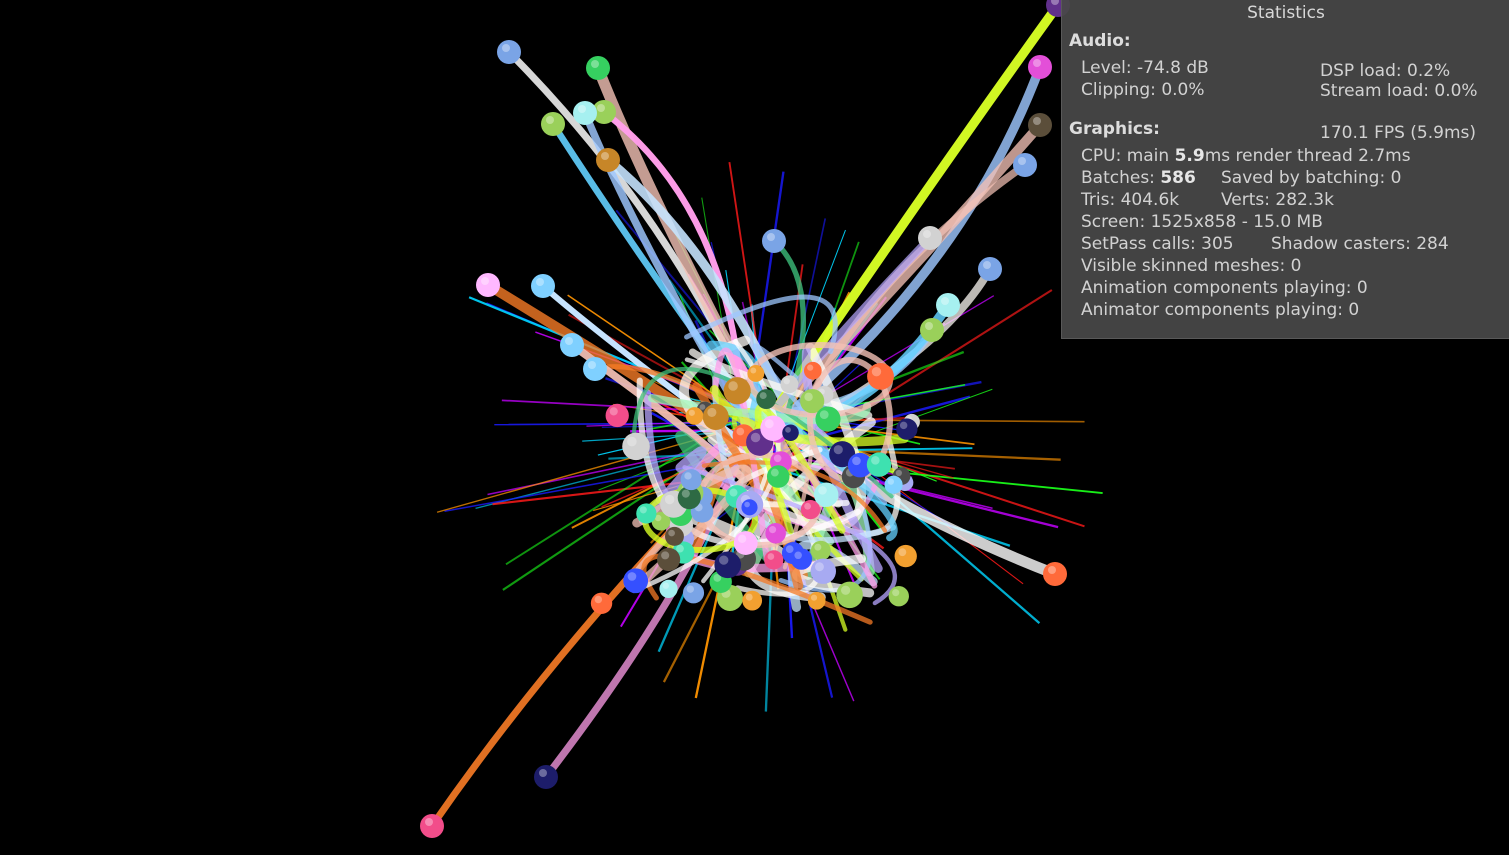 This screenshot has height=855, width=1509. Describe the element at coordinates (1178, 178) in the screenshot. I see `batches-value: 586` at that location.